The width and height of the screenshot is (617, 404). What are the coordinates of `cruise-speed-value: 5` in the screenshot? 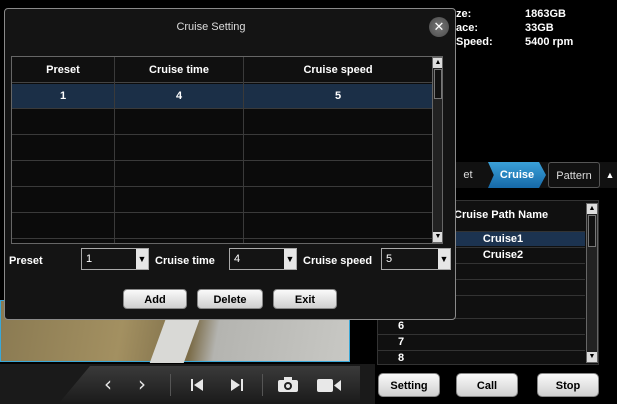 It's located at (389, 259).